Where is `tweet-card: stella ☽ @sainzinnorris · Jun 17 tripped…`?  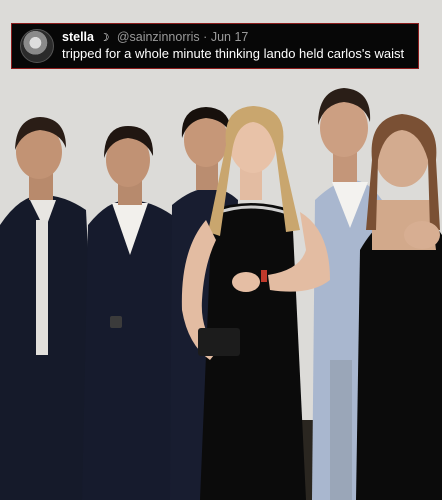 tweet-card: stella ☽ @sainzinnorris · Jun 17 tripped… is located at coordinates (215, 46).